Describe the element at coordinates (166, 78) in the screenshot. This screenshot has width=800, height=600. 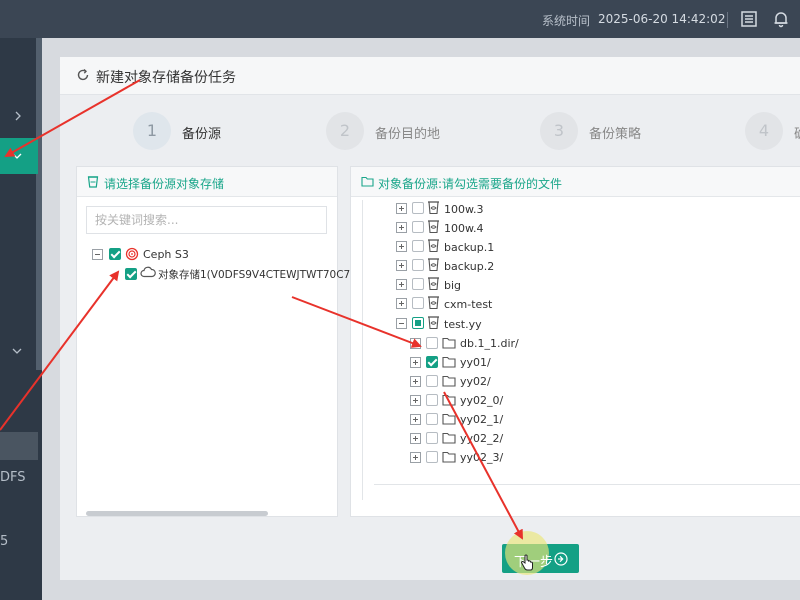
I see `page-title: 新建对象存储备份任务` at that location.